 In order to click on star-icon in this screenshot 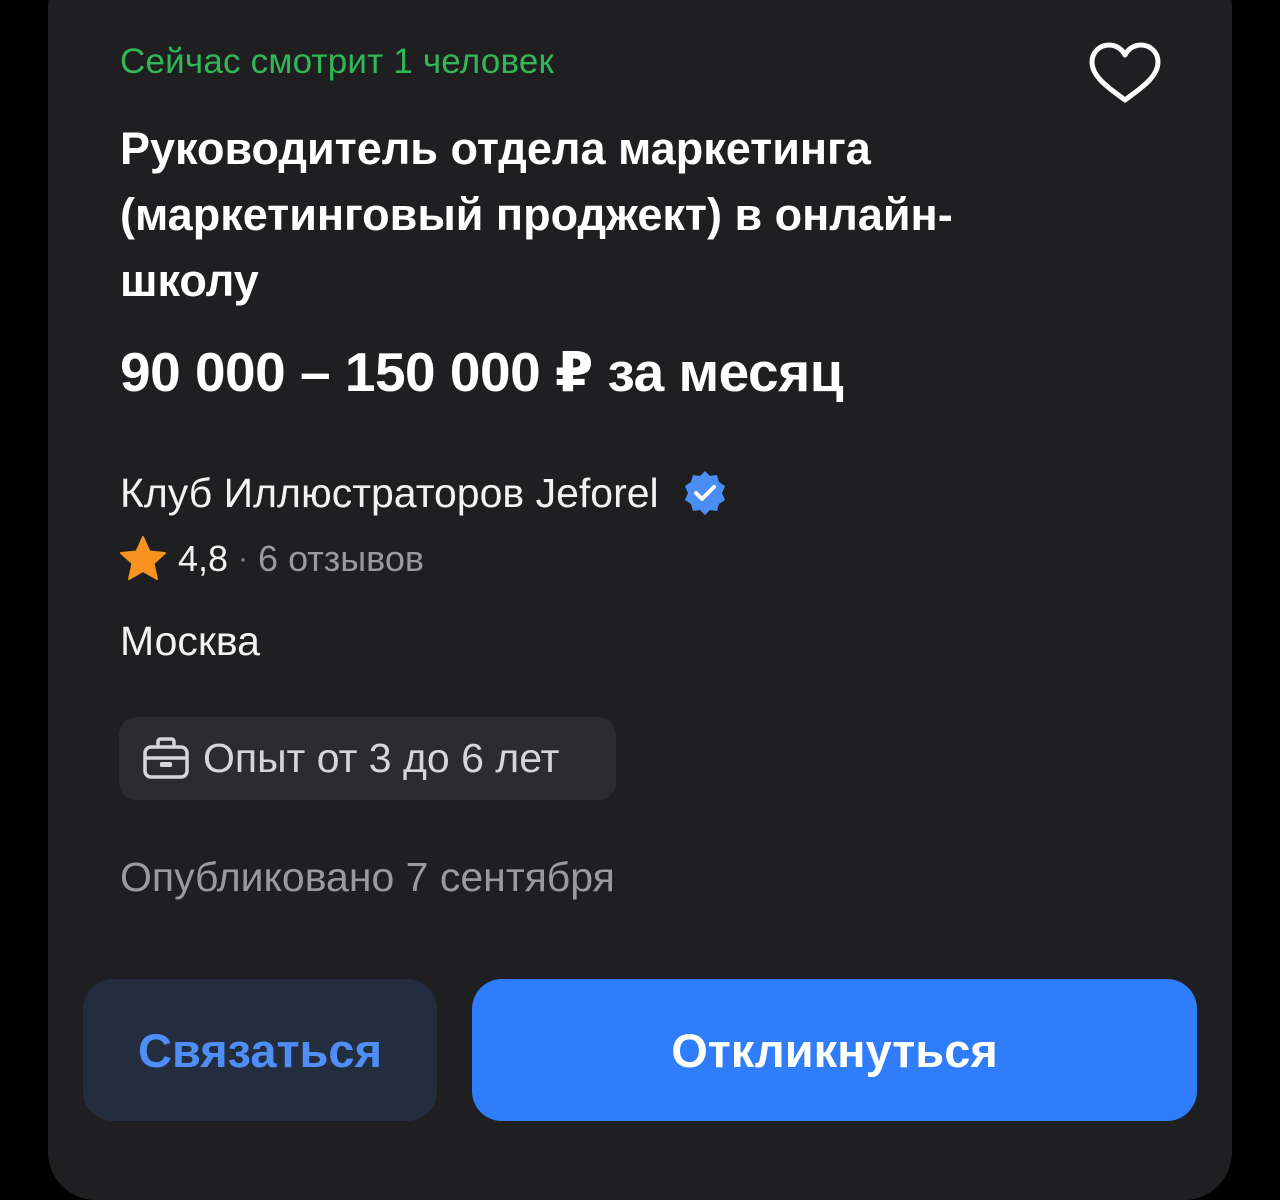, I will do `click(143, 558)`.